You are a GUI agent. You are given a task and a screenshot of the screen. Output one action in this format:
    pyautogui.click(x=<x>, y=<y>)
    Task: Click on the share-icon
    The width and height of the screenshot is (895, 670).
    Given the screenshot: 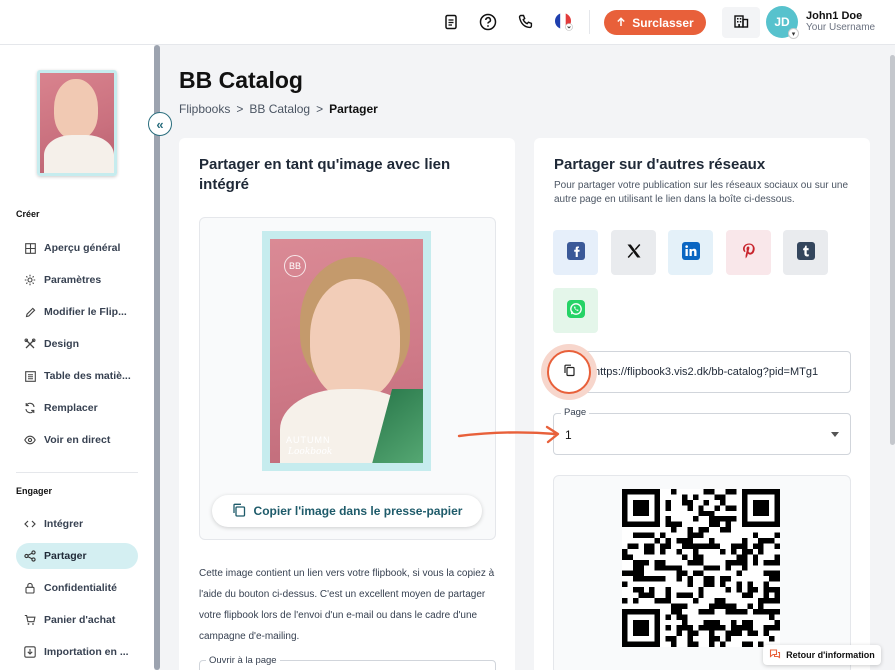 What is the action you would take?
    pyautogui.click(x=30, y=556)
    